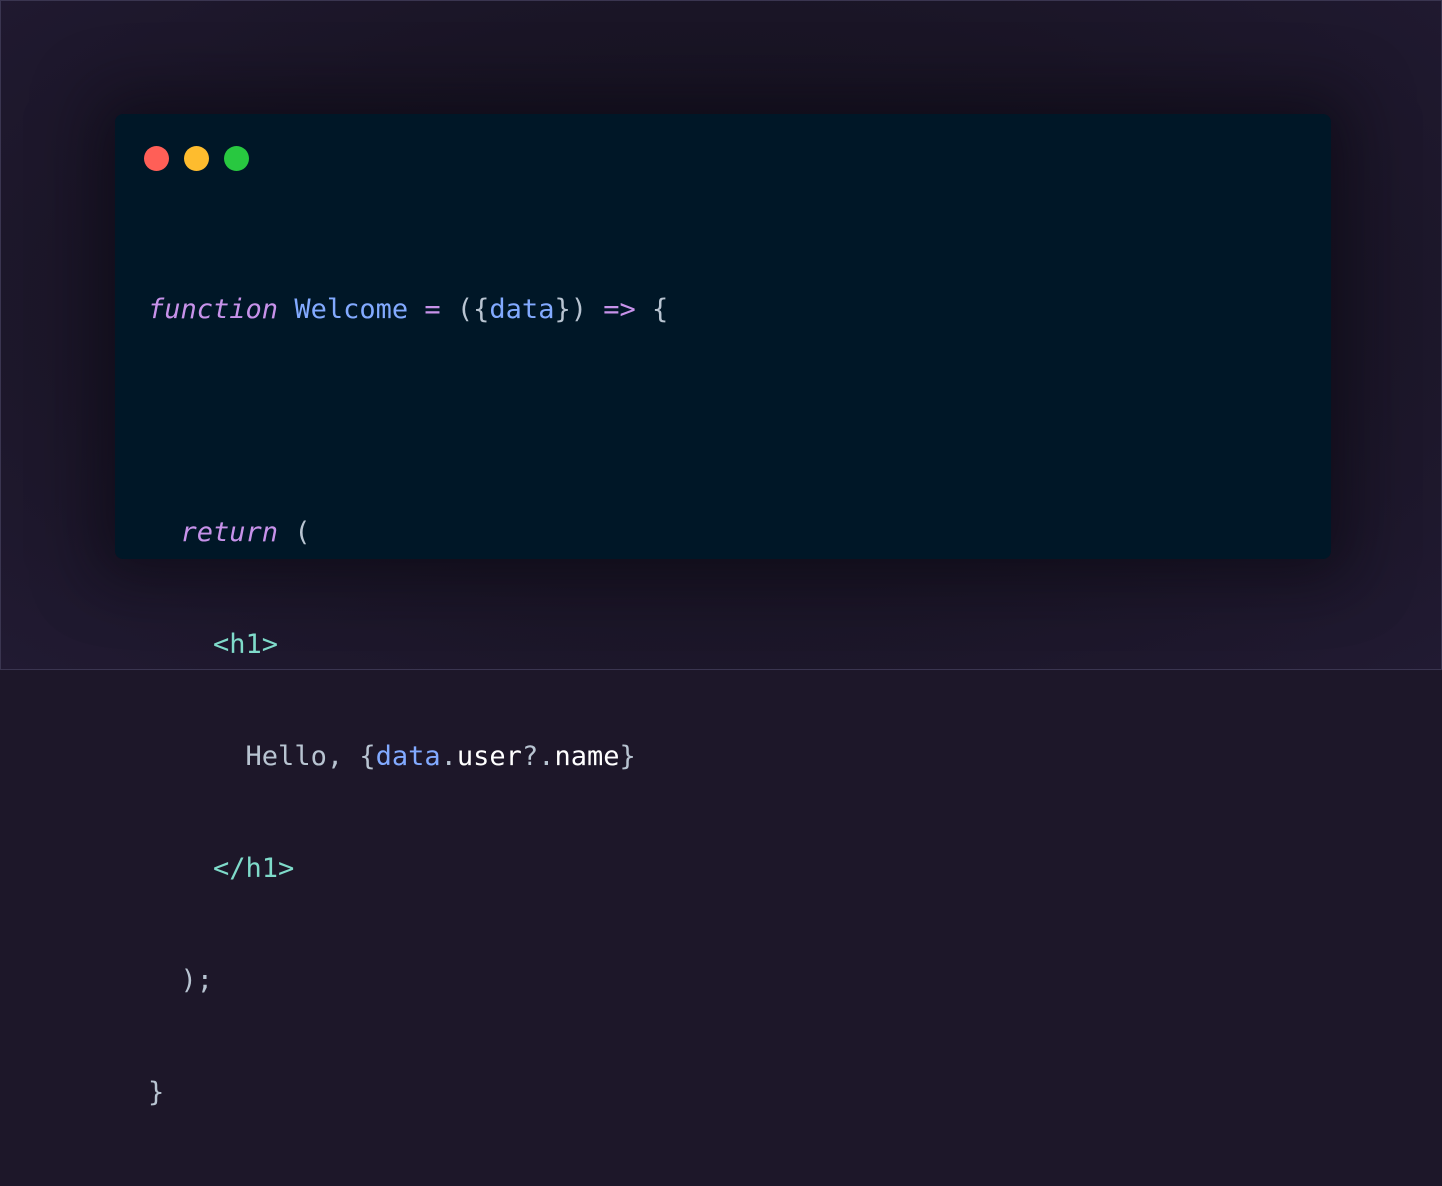 The image size is (1442, 1186). What do you see at coordinates (408, 1092) in the screenshot?
I see `code-line-8: }` at bounding box center [408, 1092].